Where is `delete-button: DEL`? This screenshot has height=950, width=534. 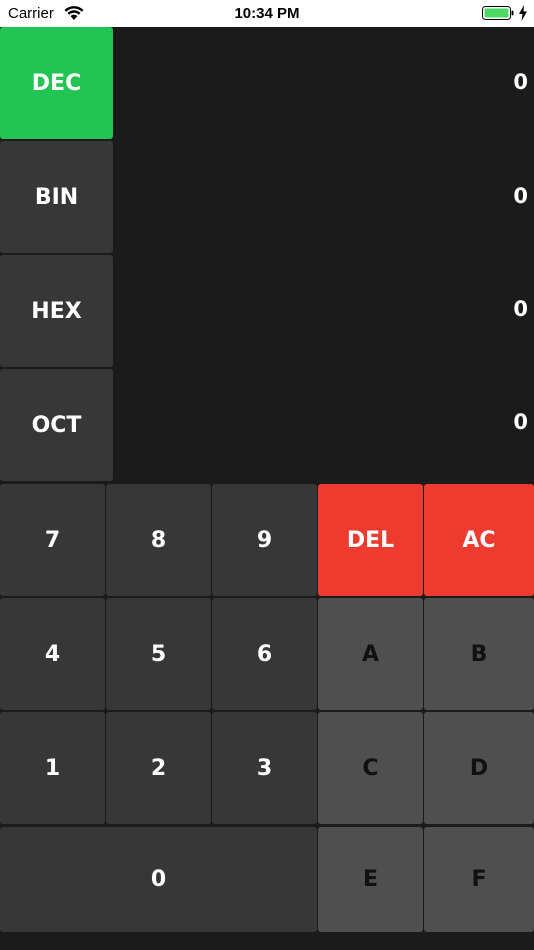
delete-button: DEL is located at coordinates (370, 540).